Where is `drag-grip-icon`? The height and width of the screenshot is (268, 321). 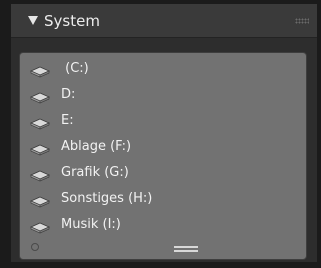
drag-grip-icon is located at coordinates (302, 21).